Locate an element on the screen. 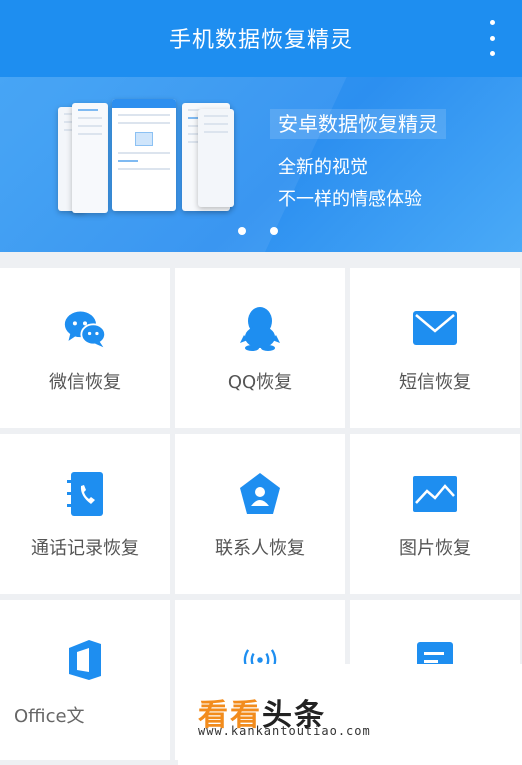  contacts-recovery-tile: 联系人恢复 is located at coordinates (260, 514).